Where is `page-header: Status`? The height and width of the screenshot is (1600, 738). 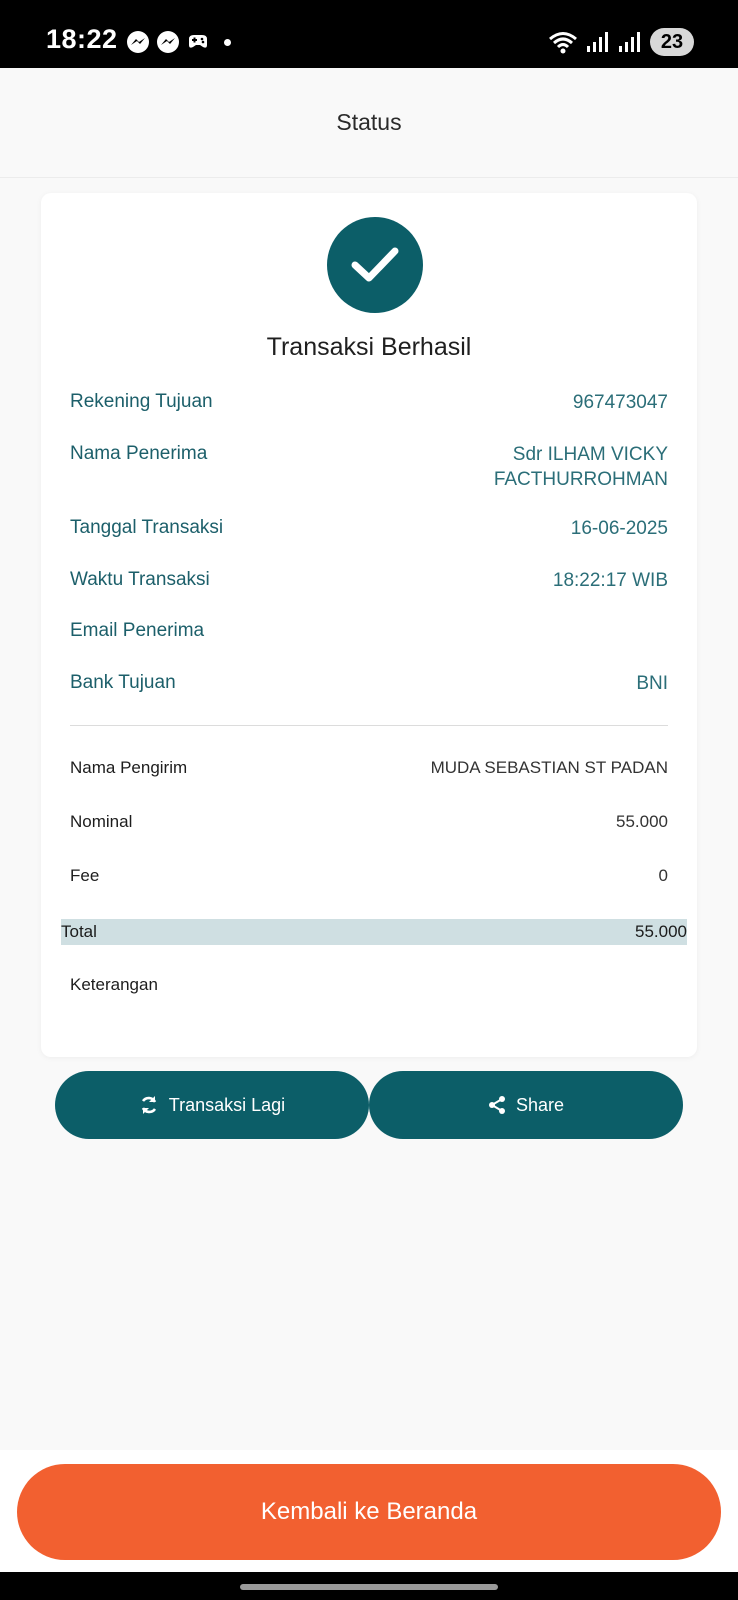 page-header: Status is located at coordinates (369, 123).